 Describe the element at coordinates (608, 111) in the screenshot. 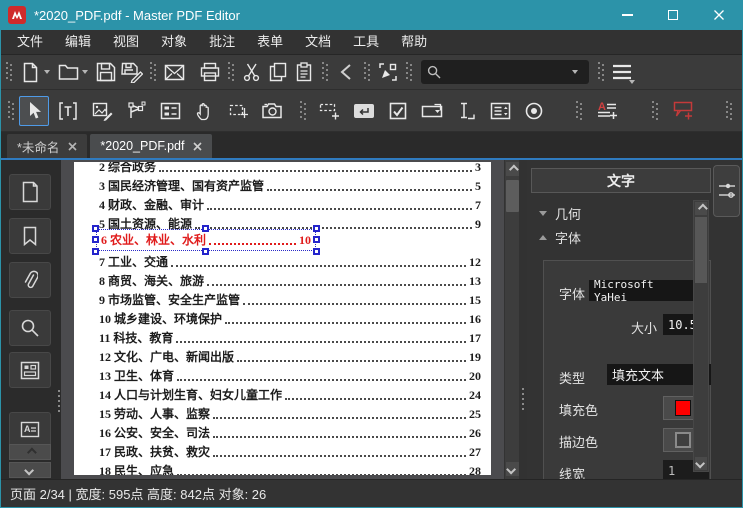

I see `sticky-note-tool-button: A` at that location.